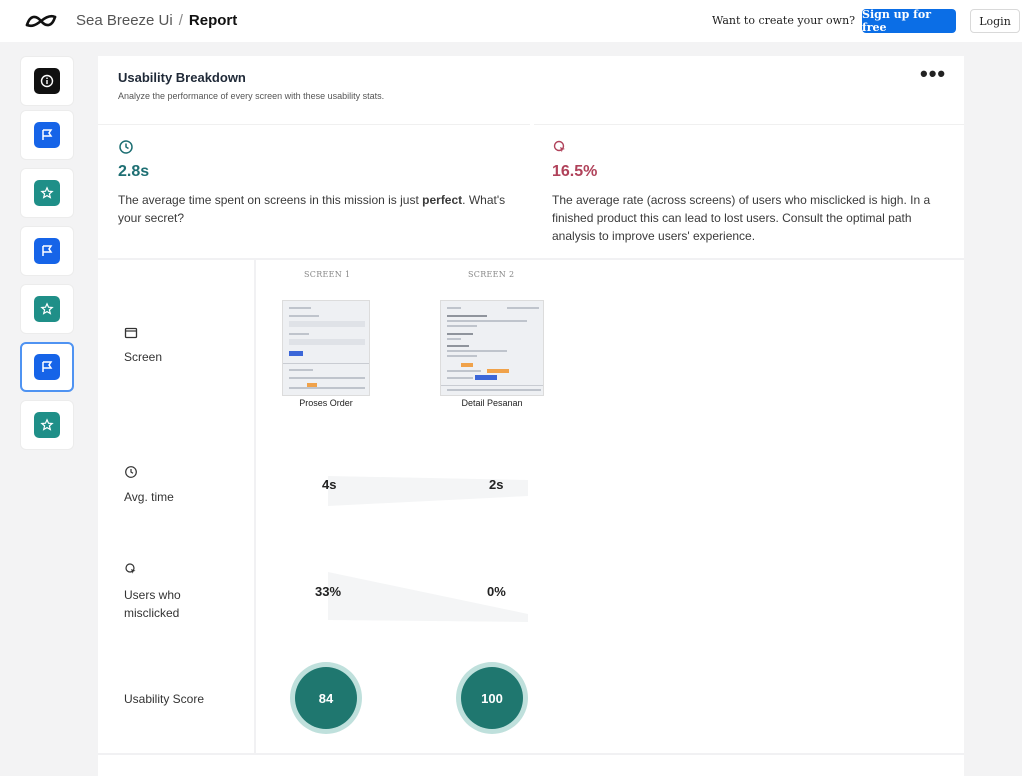  Describe the element at coordinates (491, 274) in the screenshot. I see `screen-2-header: SCREEN 2` at that location.